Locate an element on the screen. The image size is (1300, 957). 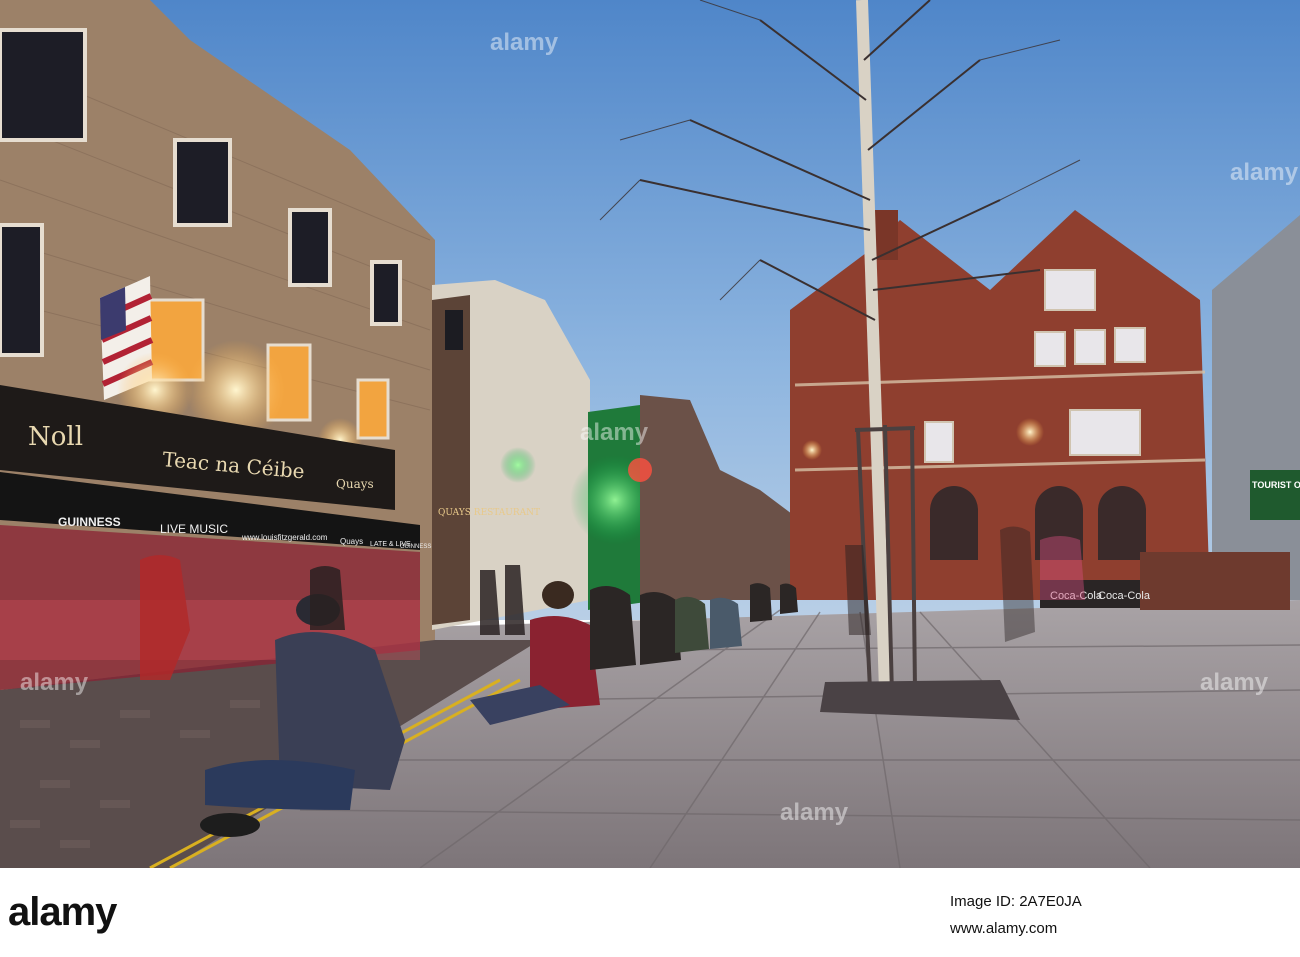
coca-cola-sign-2: Coca-Cola is located at coordinates (1124, 596).